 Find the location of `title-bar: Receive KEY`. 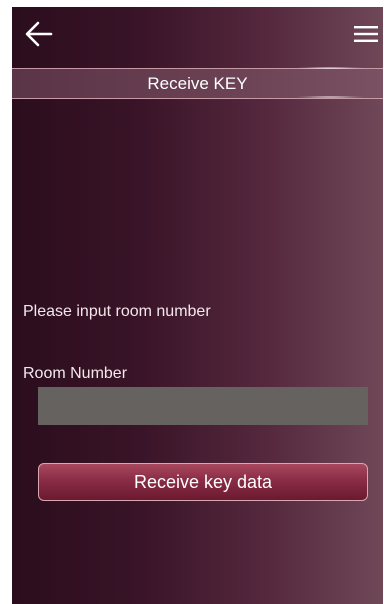

title-bar: Receive KEY is located at coordinates (197, 83).